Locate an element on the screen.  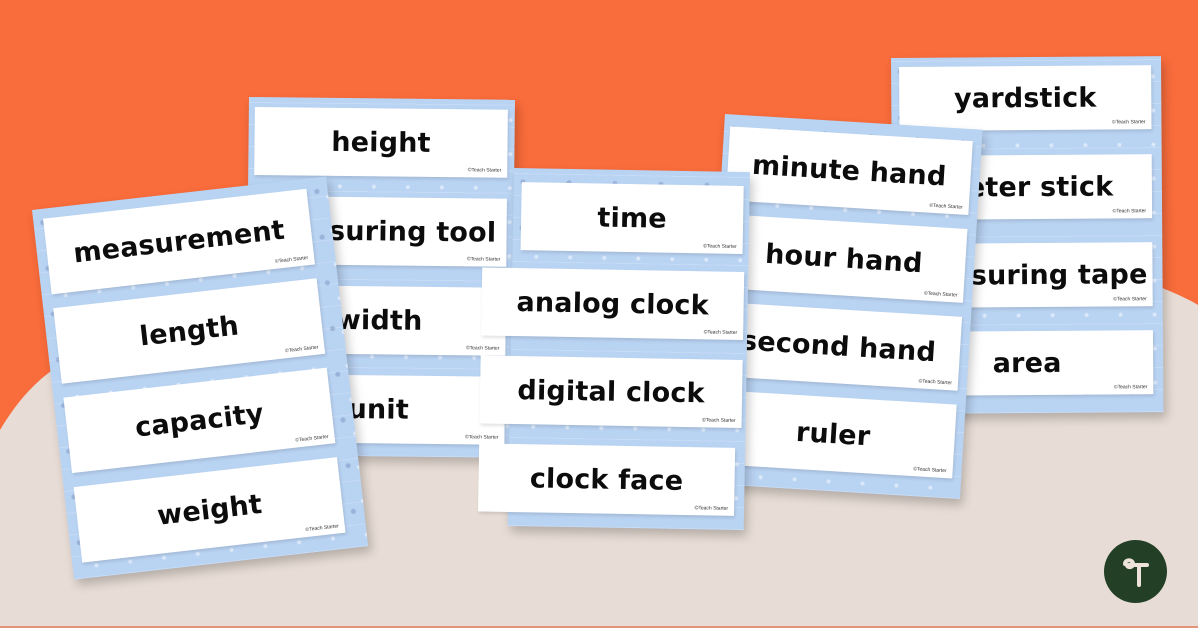
word-card: ruler ©Teach Starter is located at coordinates (833, 434).